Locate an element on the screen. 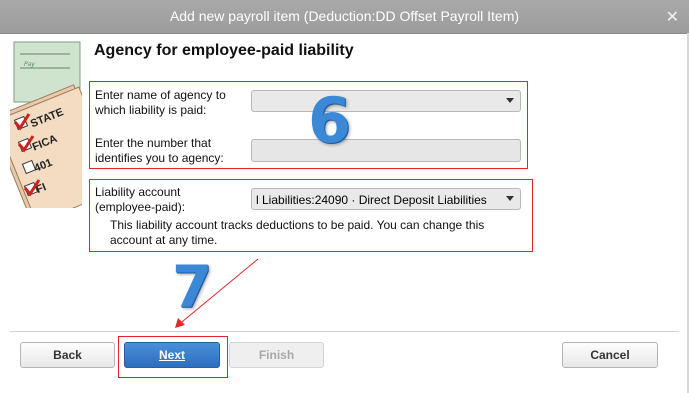  back-button: Back is located at coordinates (67, 355).